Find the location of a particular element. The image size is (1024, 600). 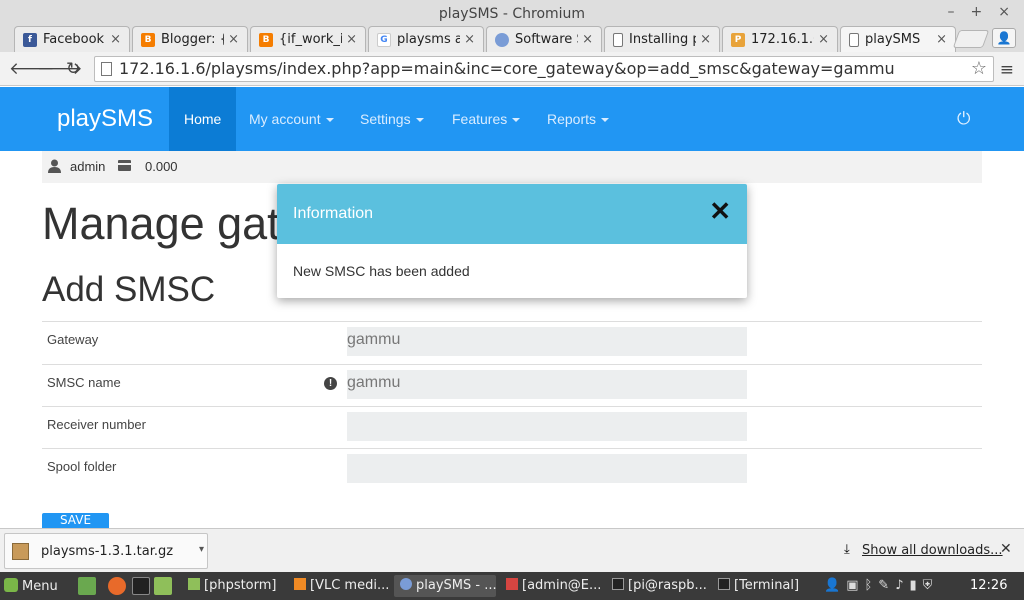

form-row-gateway: Gateway gammu is located at coordinates (512, 342).